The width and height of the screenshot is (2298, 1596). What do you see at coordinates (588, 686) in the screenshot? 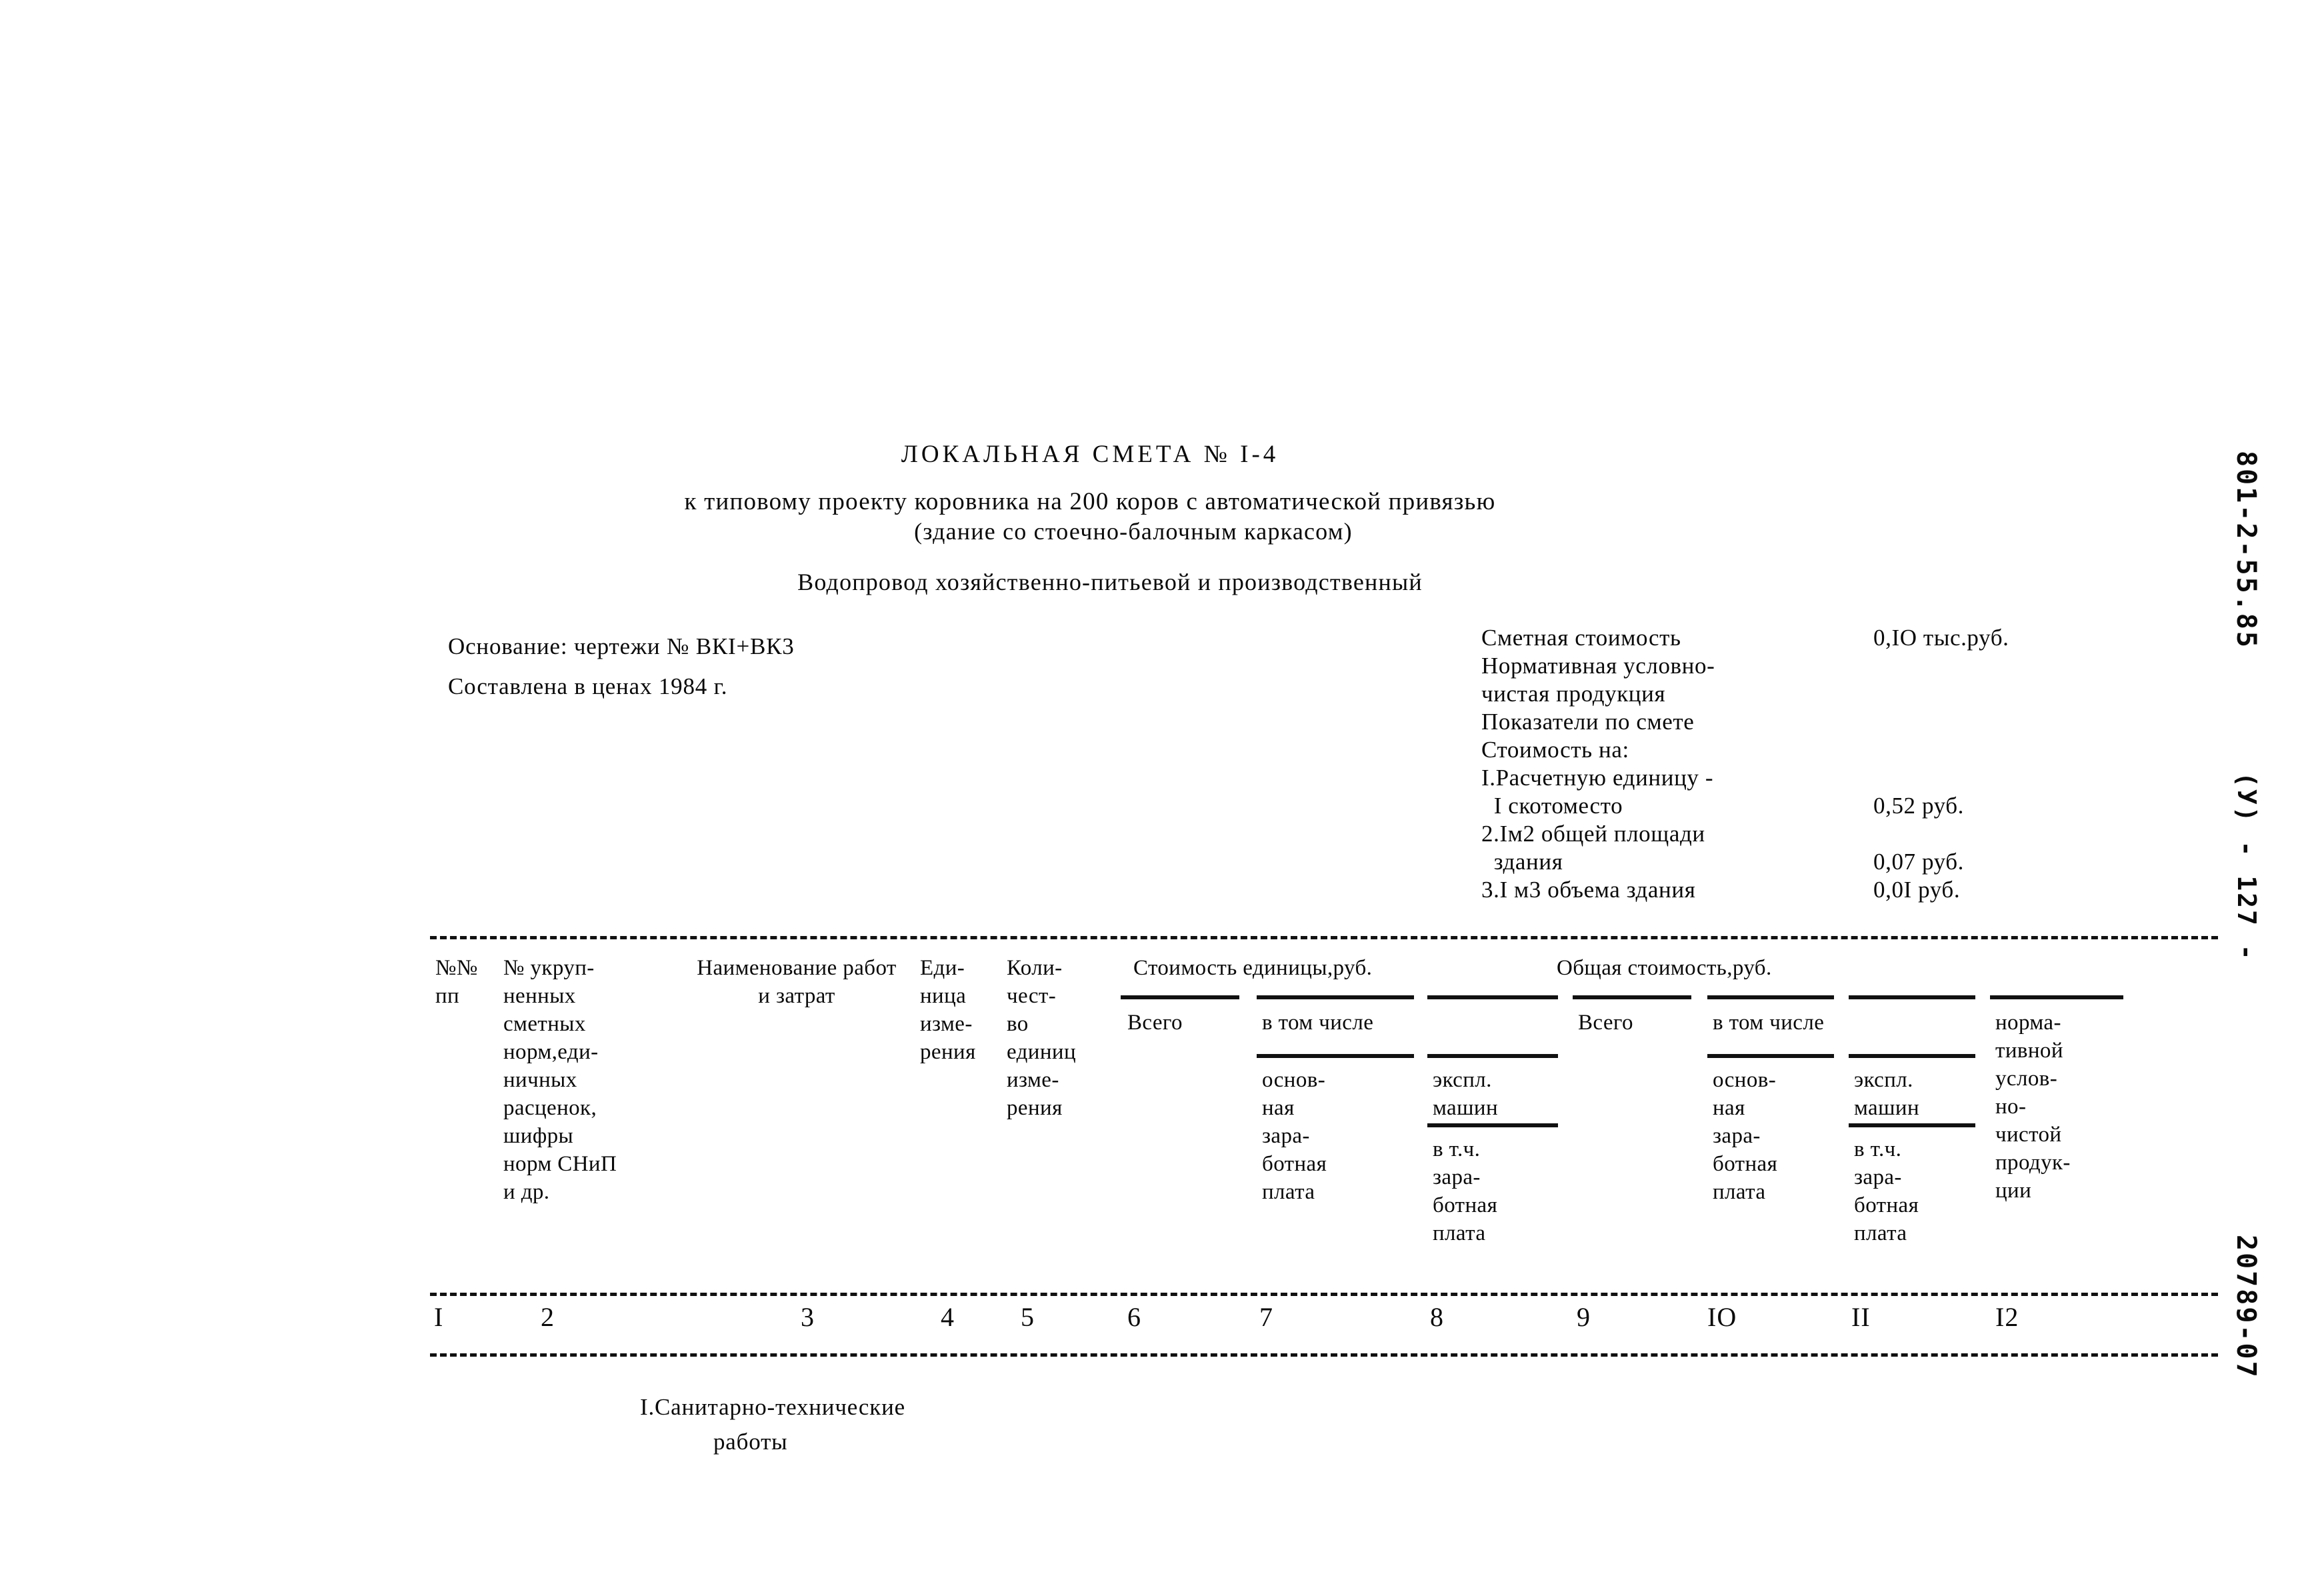
I see `prices-line: Составлена в ценах 1984 г.` at bounding box center [588, 686].